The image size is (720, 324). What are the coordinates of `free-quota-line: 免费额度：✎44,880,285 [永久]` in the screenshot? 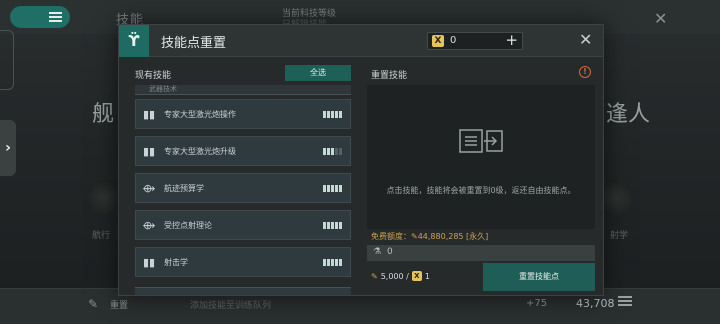 It's located at (429, 236).